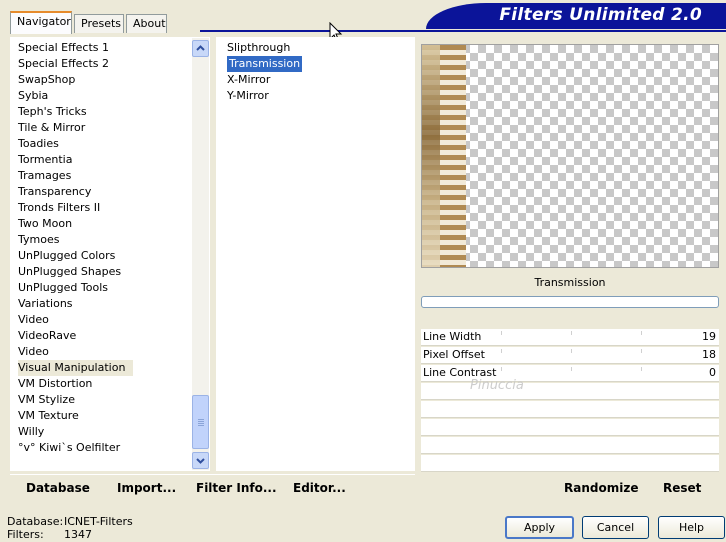 The image size is (726, 542). Describe the element at coordinates (69, 448) in the screenshot. I see `category-item: °v° Kiwi`s Oelfilter` at that location.